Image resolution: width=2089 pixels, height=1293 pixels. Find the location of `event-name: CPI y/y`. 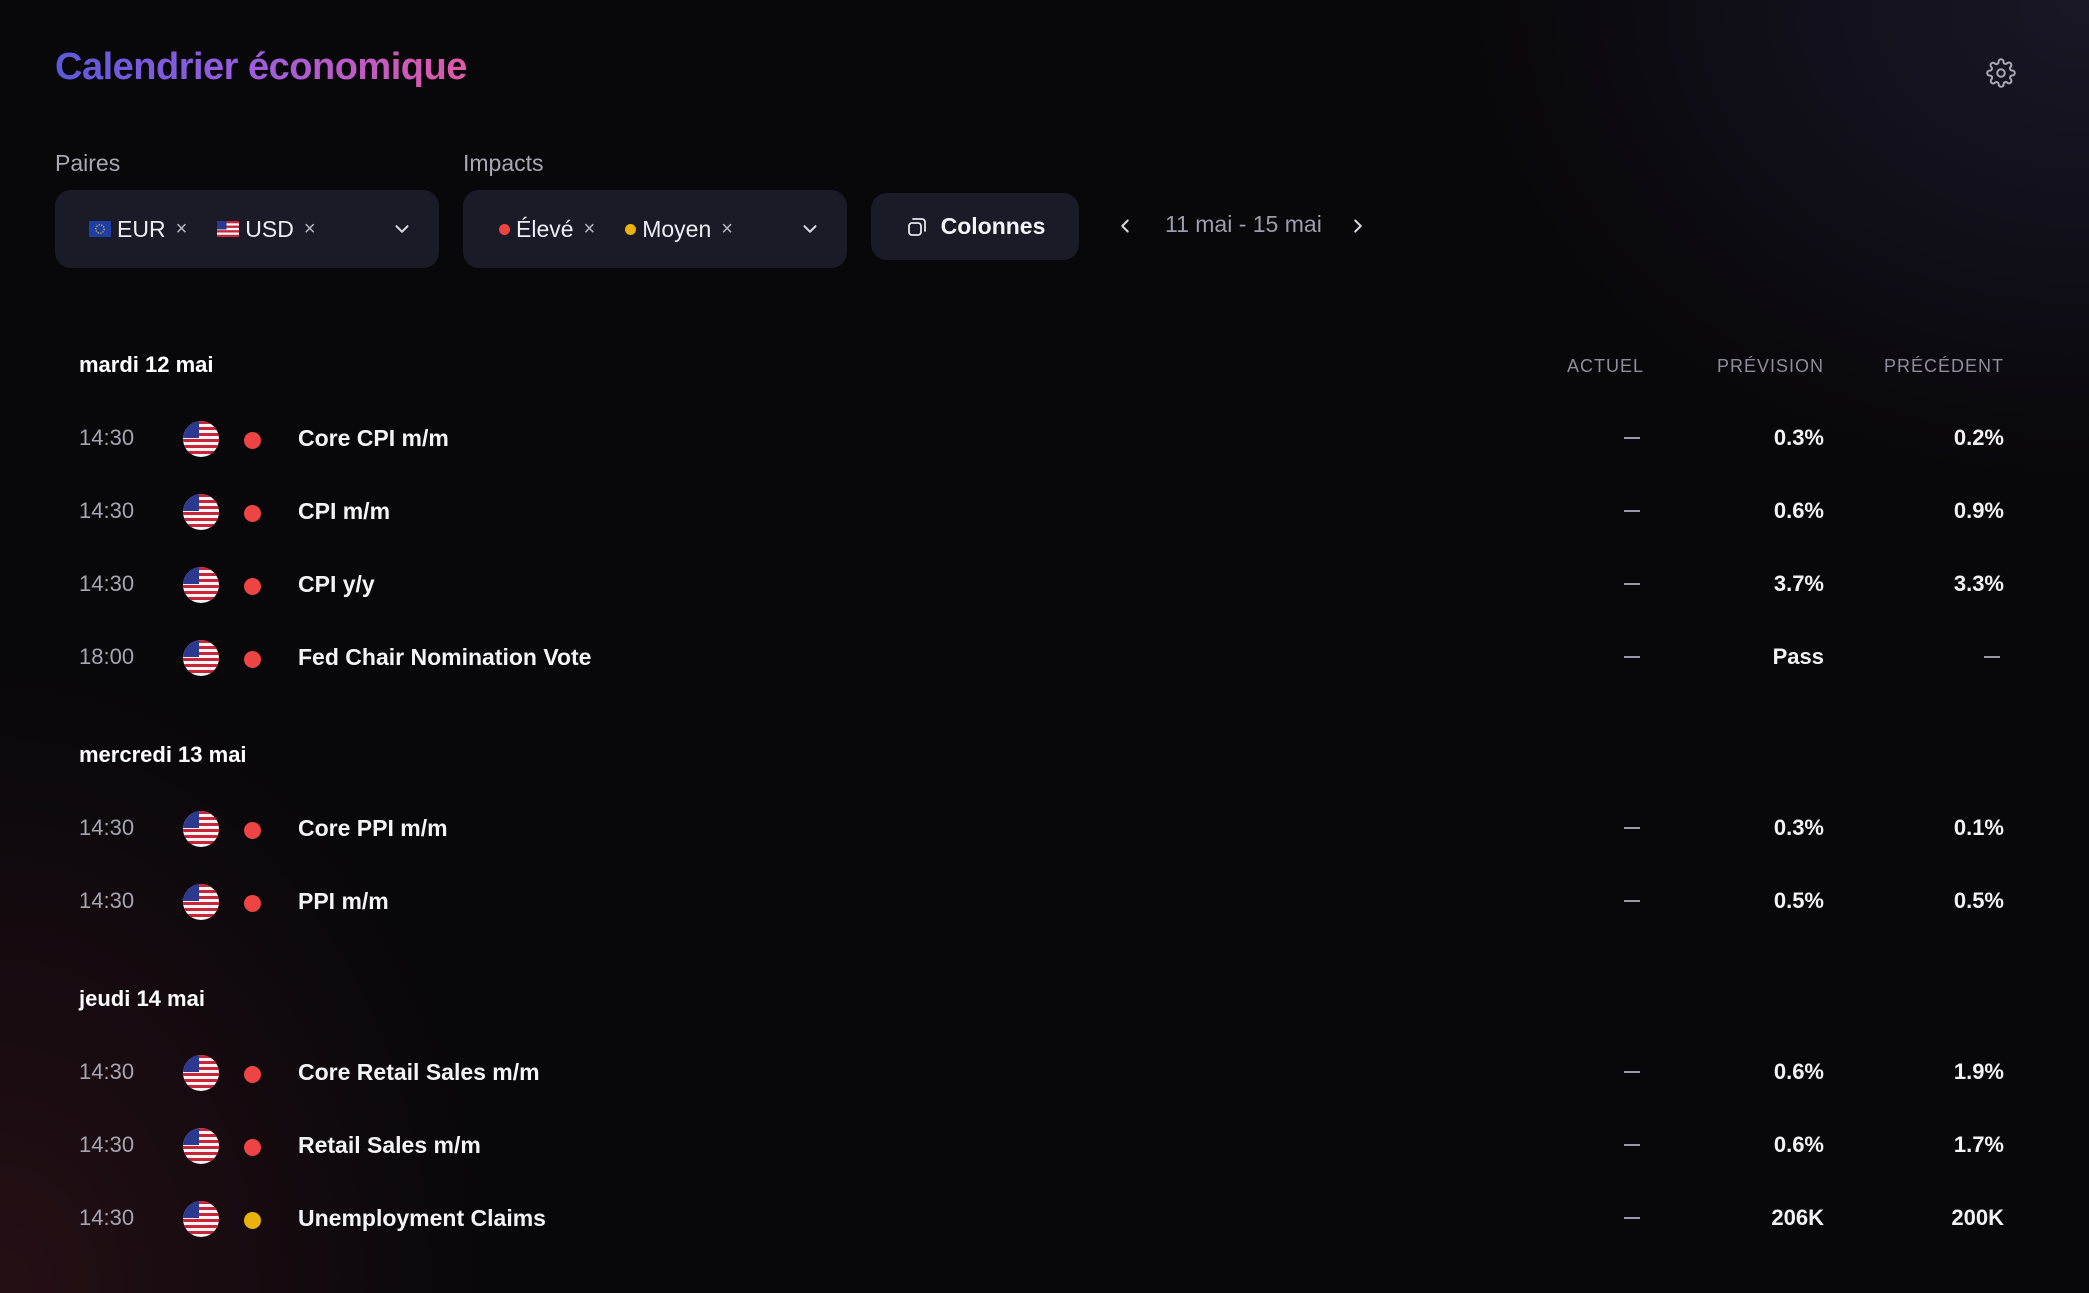

event-name: CPI y/y is located at coordinates (336, 584).